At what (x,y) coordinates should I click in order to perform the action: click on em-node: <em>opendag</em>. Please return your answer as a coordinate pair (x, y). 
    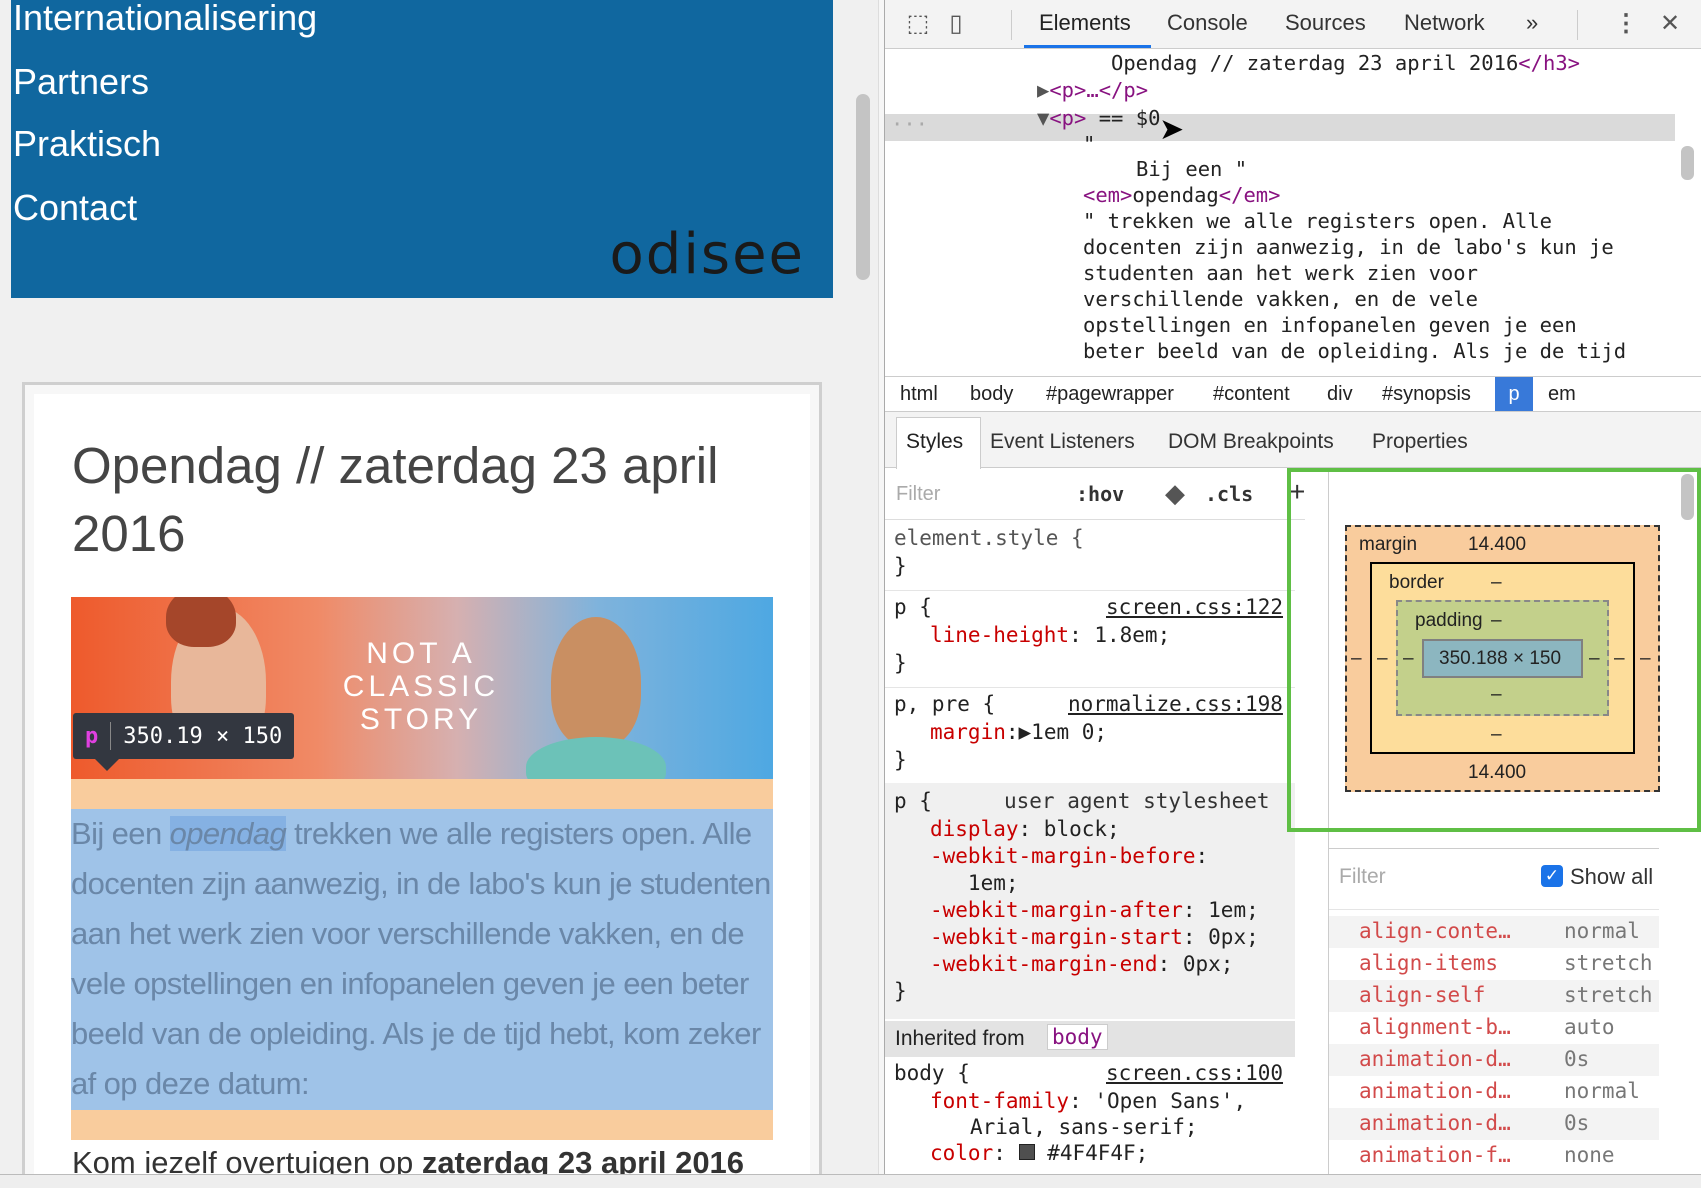
    Looking at the image, I should click on (1182, 195).